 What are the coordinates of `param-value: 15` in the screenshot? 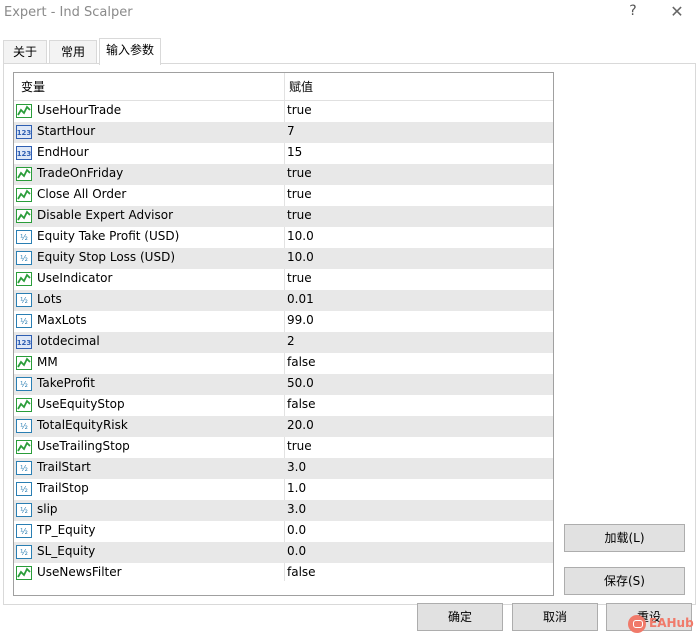 It's located at (294, 152).